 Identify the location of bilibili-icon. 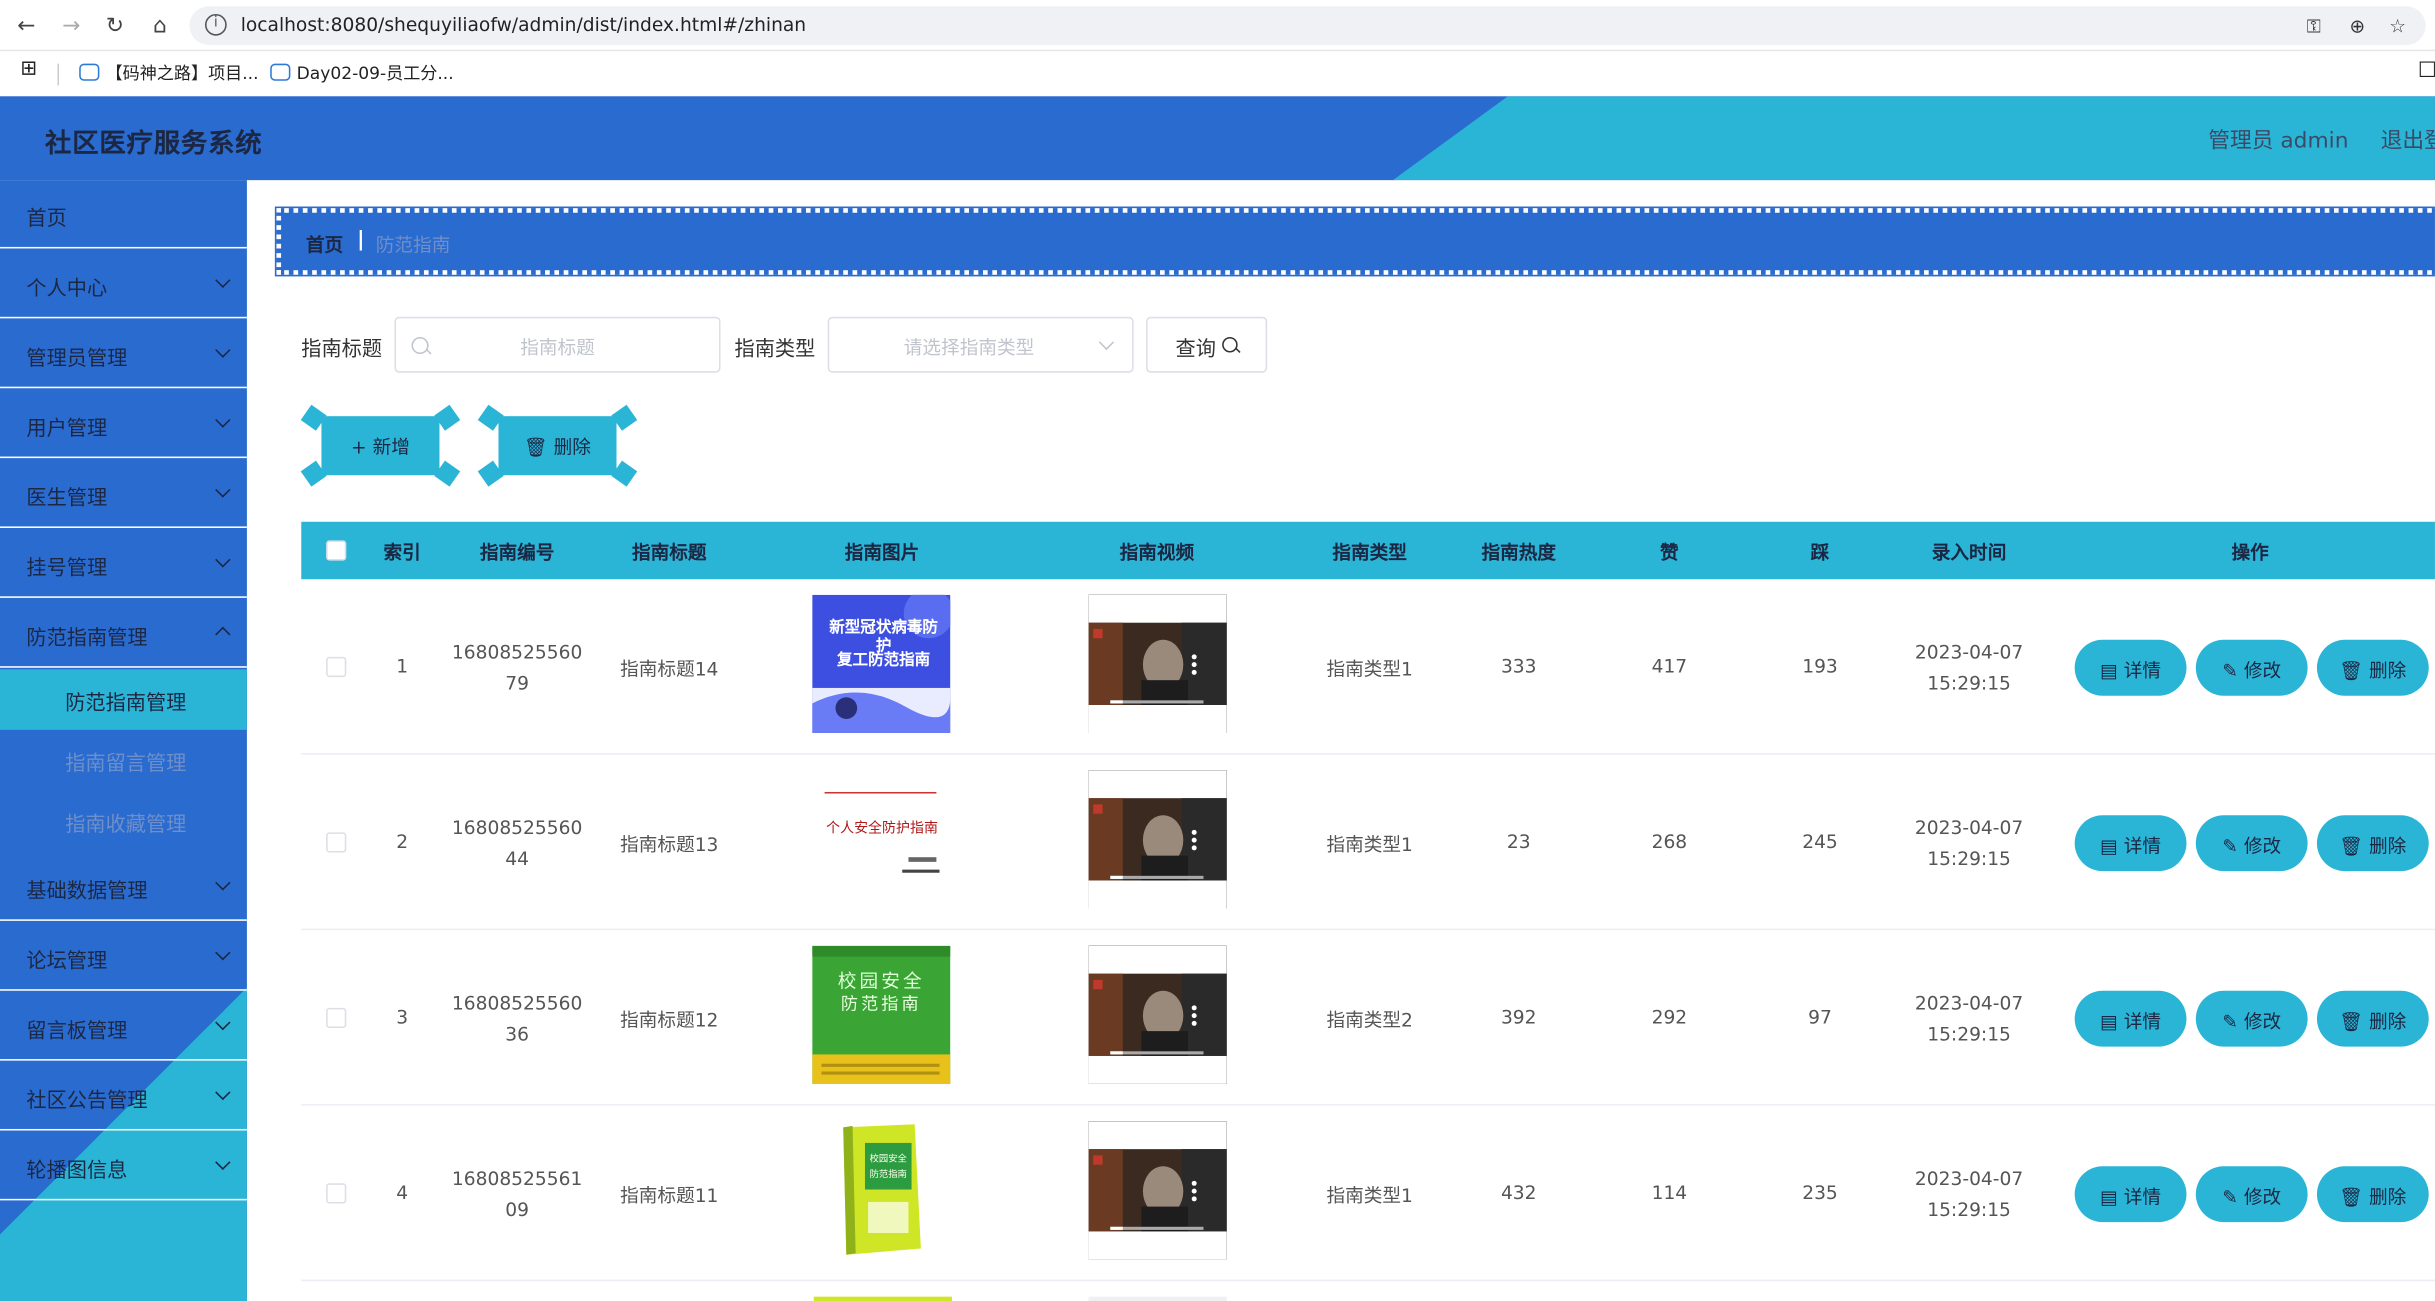
(280, 72).